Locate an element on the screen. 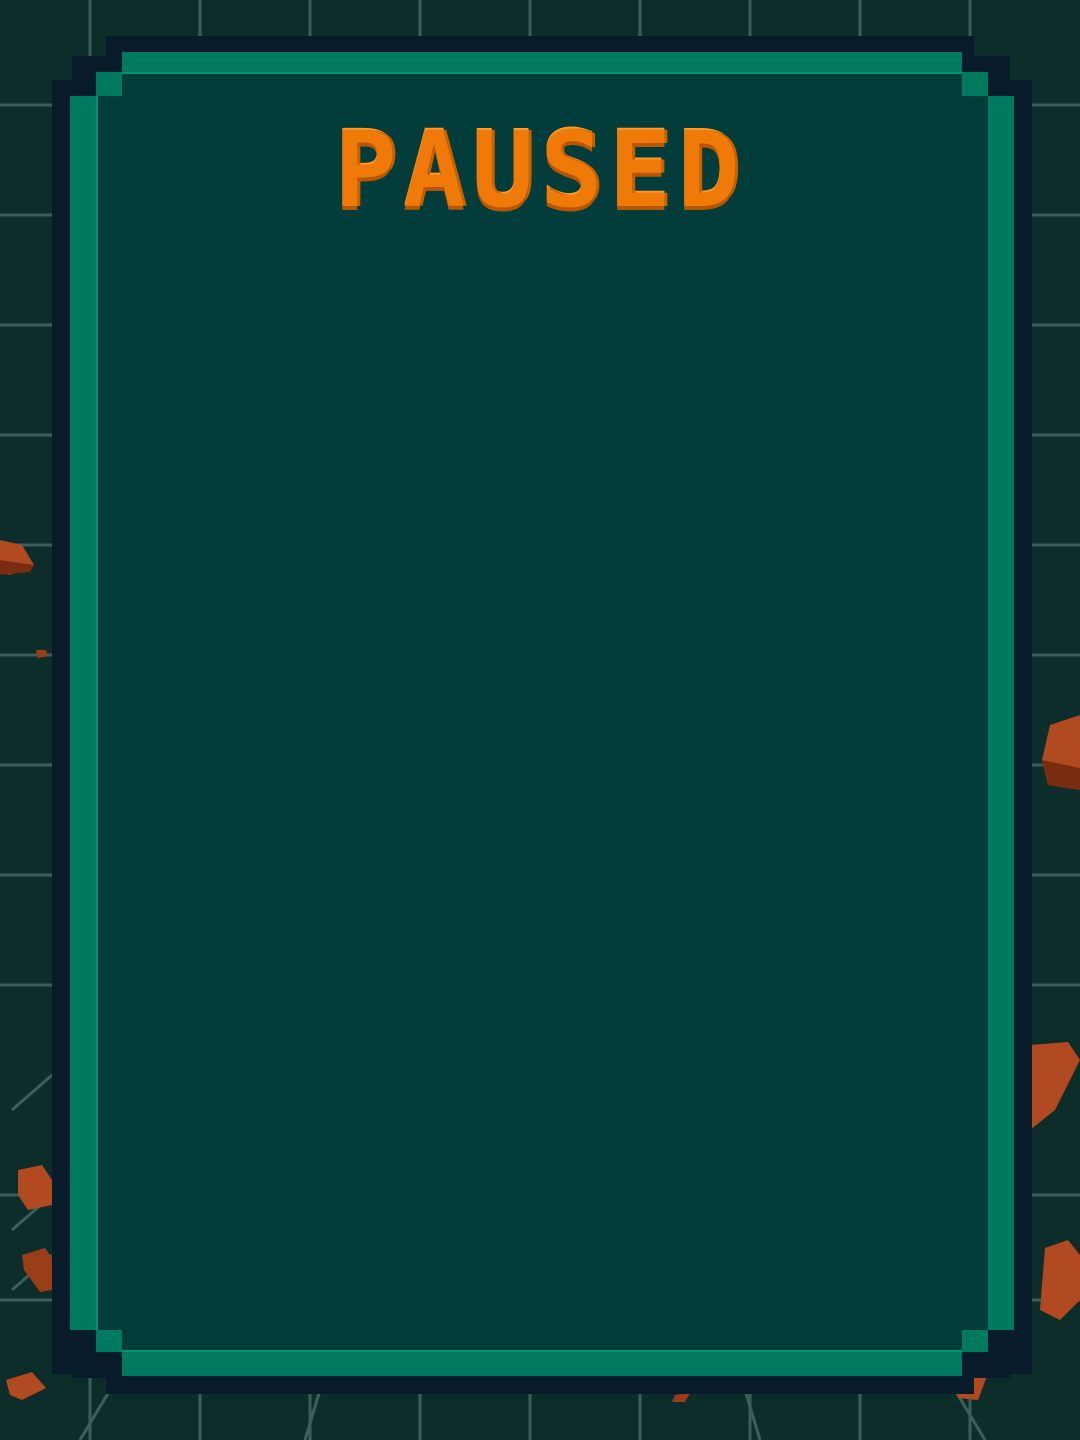 The width and height of the screenshot is (1080, 1440). title-container: PAUSED is located at coordinates (540, 170).